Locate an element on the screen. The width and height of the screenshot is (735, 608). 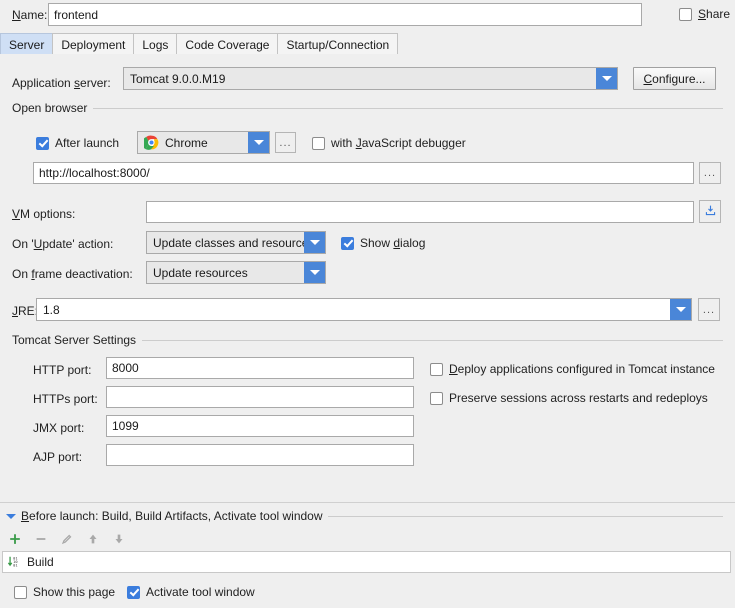
show-this-page-checkbox-row: Show this page is located at coordinates (64, 592).